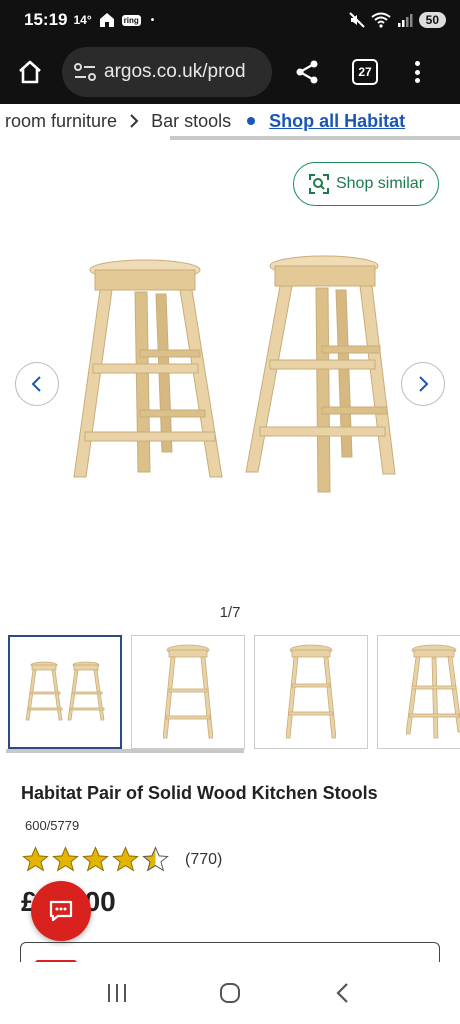 This screenshot has width=460, height=1024. Describe the element at coordinates (203, 860) in the screenshot. I see `review-count: (770)` at that location.